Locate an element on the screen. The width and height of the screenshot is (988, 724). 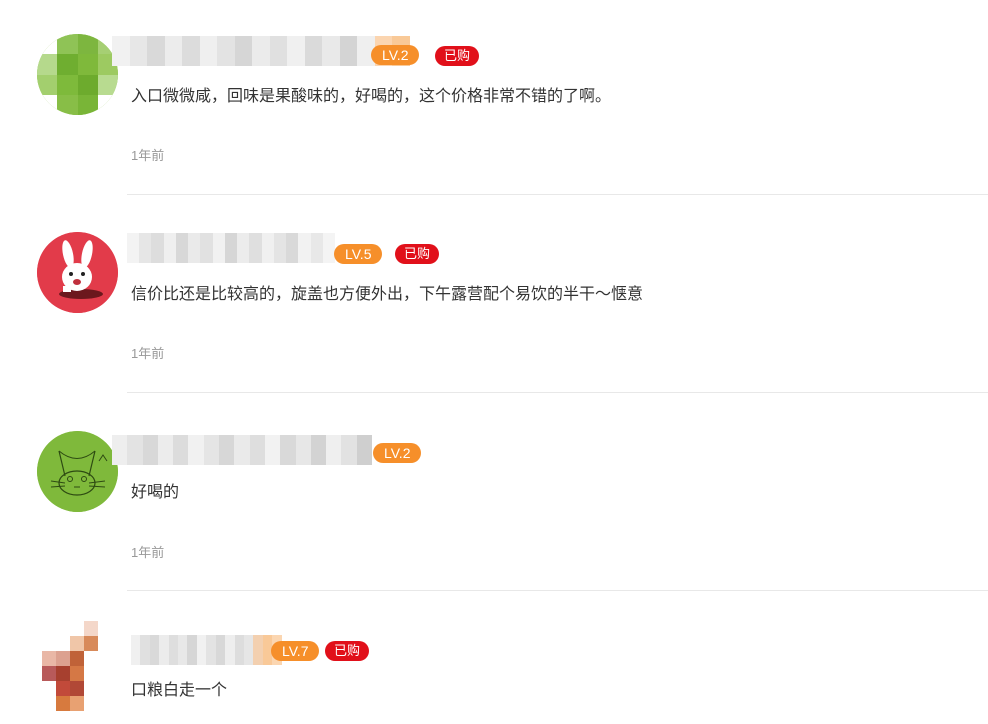
level-badge: LV.5 is located at coordinates (358, 254).